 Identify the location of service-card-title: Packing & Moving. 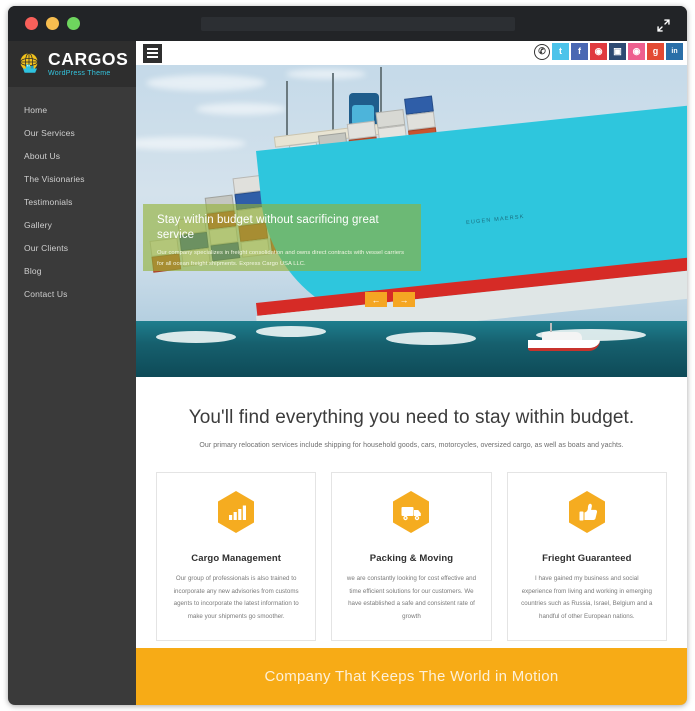
(411, 558).